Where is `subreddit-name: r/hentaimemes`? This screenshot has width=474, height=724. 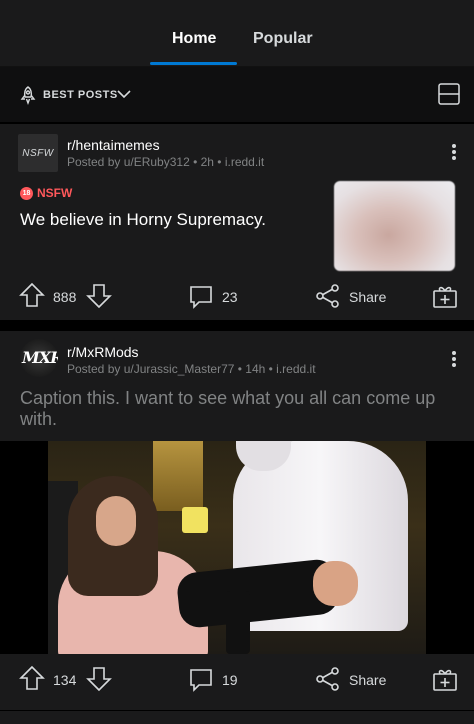 subreddit-name: r/hentaimemes is located at coordinates (113, 145).